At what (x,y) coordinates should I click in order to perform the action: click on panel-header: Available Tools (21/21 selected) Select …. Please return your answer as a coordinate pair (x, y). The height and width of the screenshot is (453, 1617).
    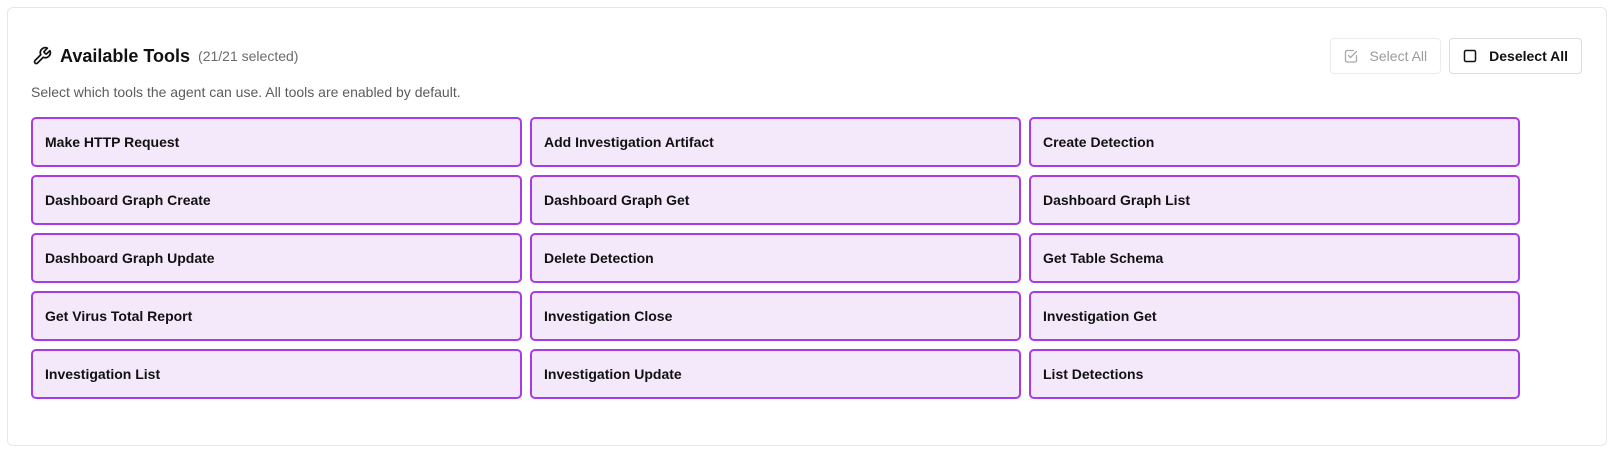
    Looking at the image, I should click on (807, 56).